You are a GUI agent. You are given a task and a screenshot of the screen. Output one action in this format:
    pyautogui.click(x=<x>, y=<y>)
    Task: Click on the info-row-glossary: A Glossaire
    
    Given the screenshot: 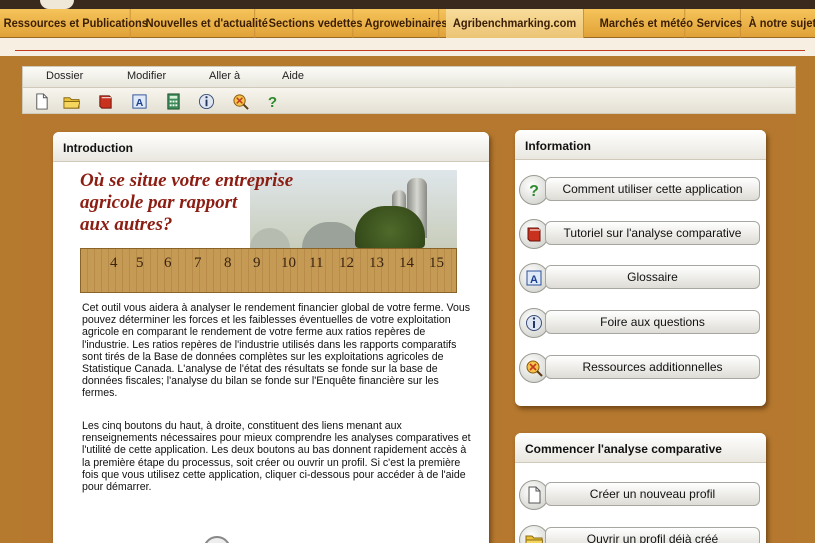 What is the action you would take?
    pyautogui.click(x=641, y=278)
    